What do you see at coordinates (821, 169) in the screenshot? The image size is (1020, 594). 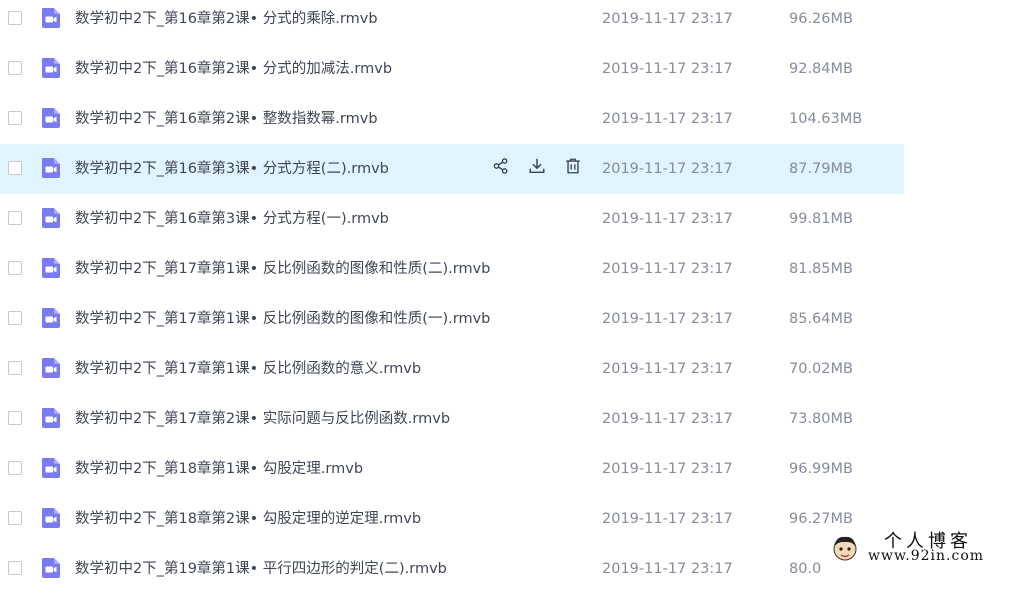 I see `file-size: 87.79MB` at bounding box center [821, 169].